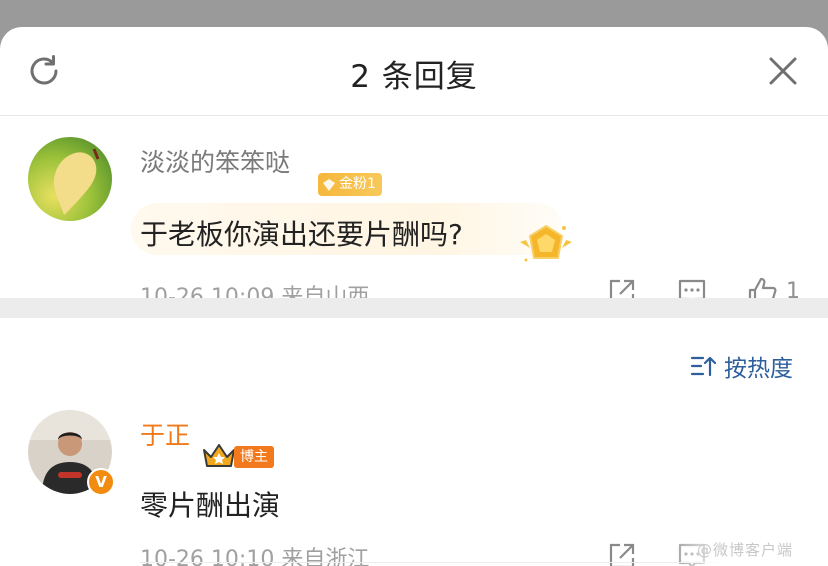 The image size is (828, 566). What do you see at coordinates (414, 77) in the screenshot?
I see `page-title: 2 条回复` at bounding box center [414, 77].